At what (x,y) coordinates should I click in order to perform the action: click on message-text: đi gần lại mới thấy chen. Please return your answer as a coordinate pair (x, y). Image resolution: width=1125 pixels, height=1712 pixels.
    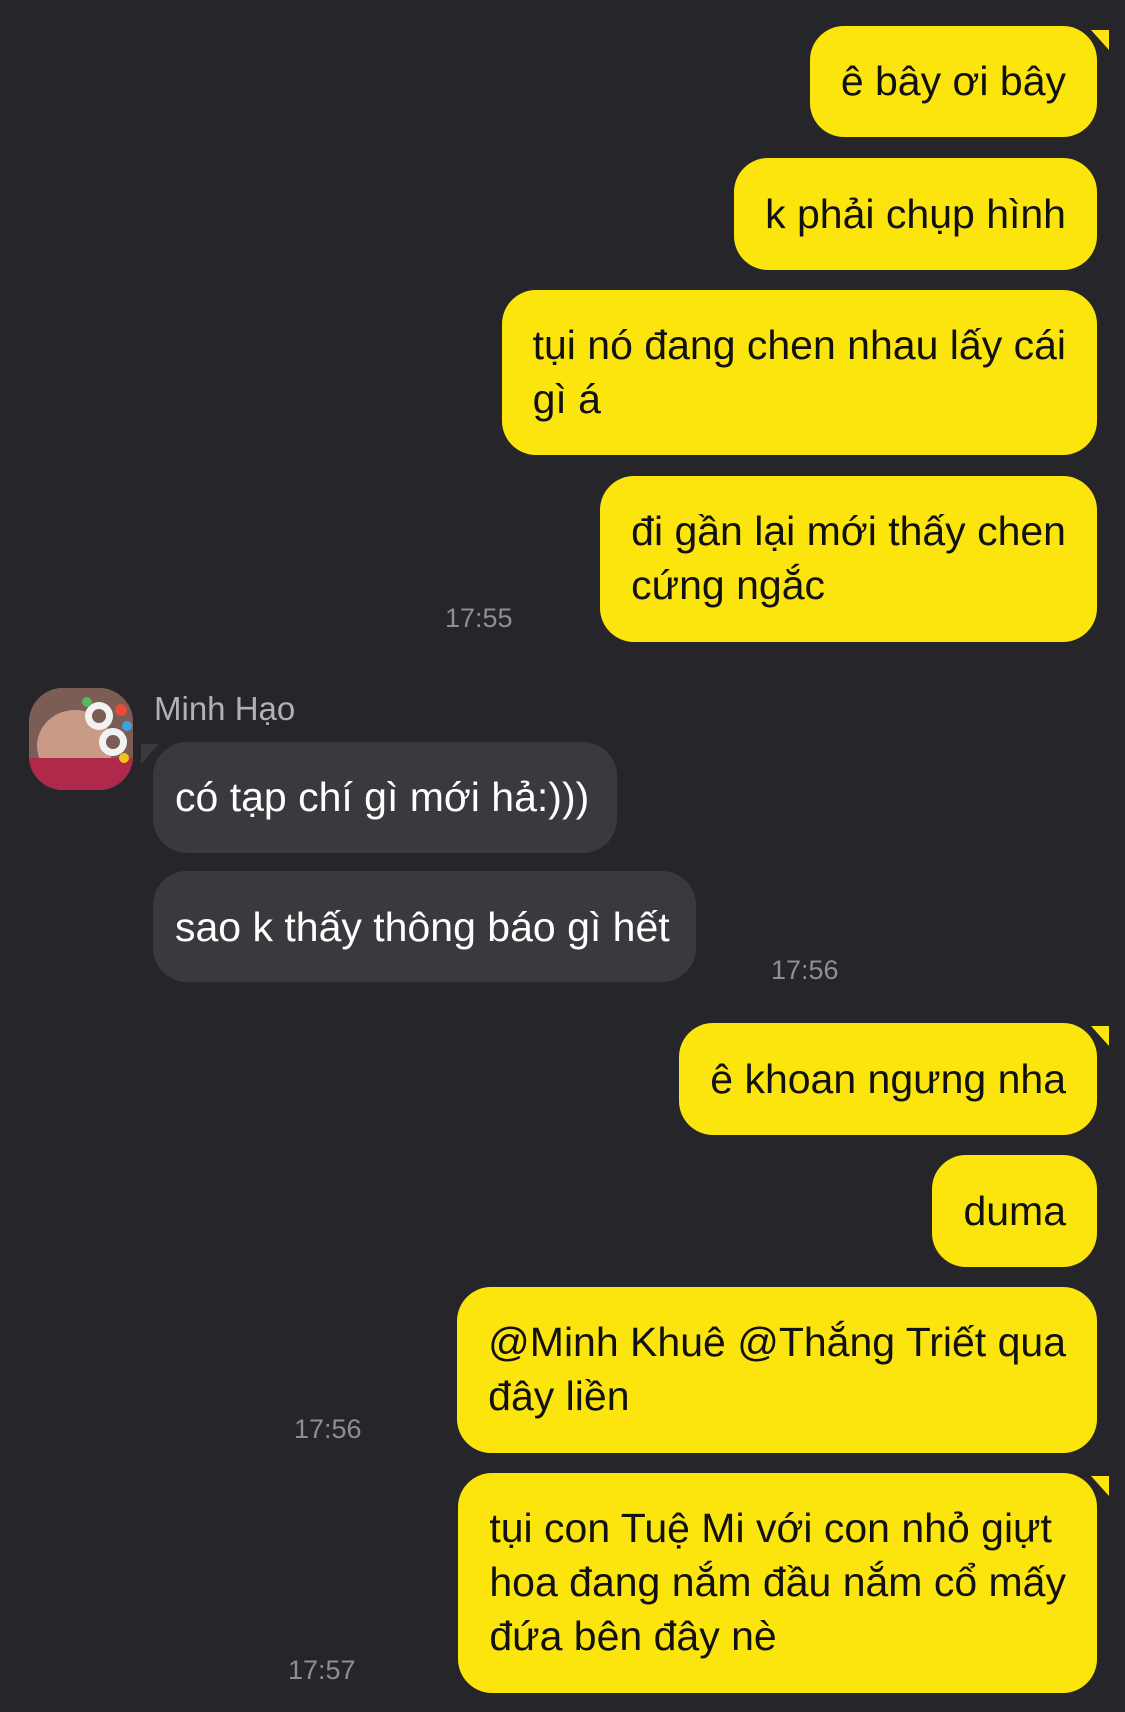
    Looking at the image, I should click on (848, 531).